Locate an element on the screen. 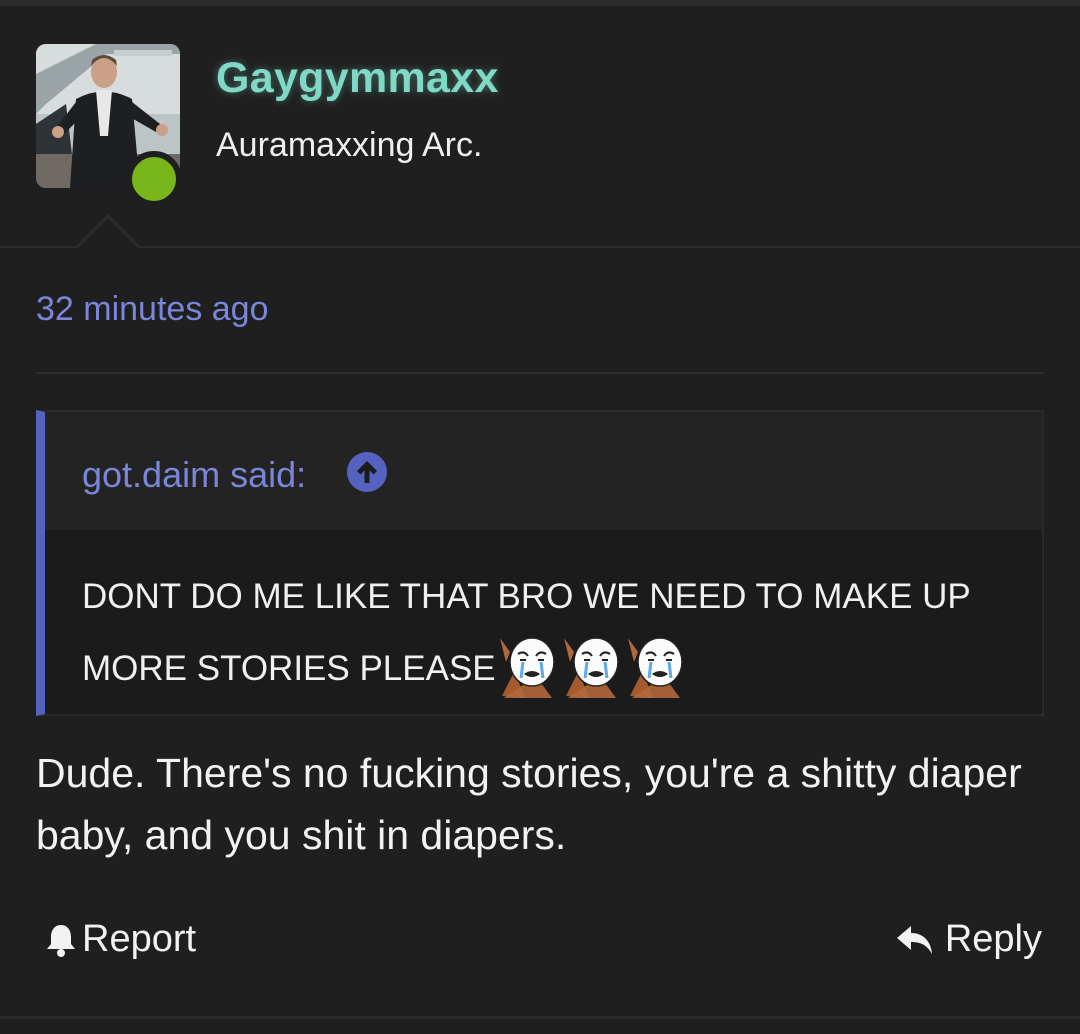 The width and height of the screenshot is (1080, 1034). arrow-up-circle-icon is located at coordinates (367, 472).